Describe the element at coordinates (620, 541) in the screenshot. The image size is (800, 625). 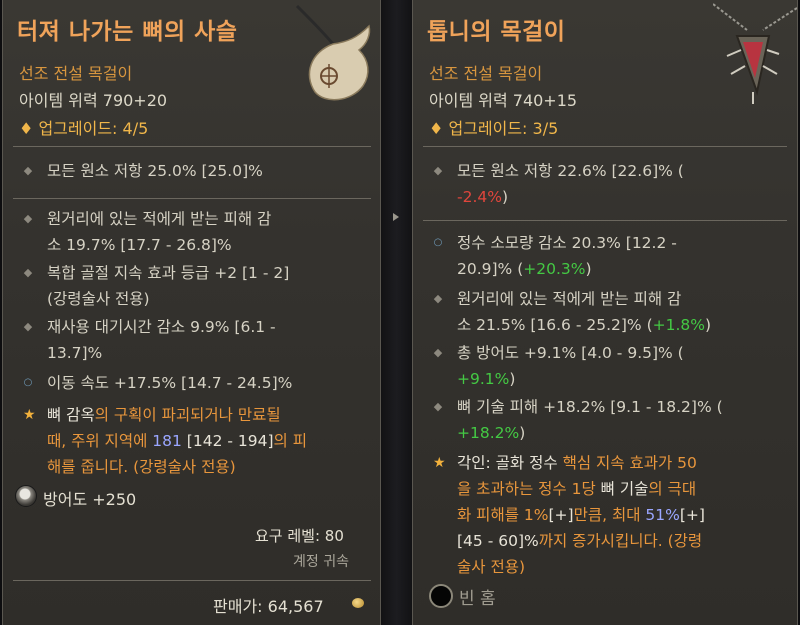
I see `aspect-text: 까지 증가시킵니다. (강령` at that location.